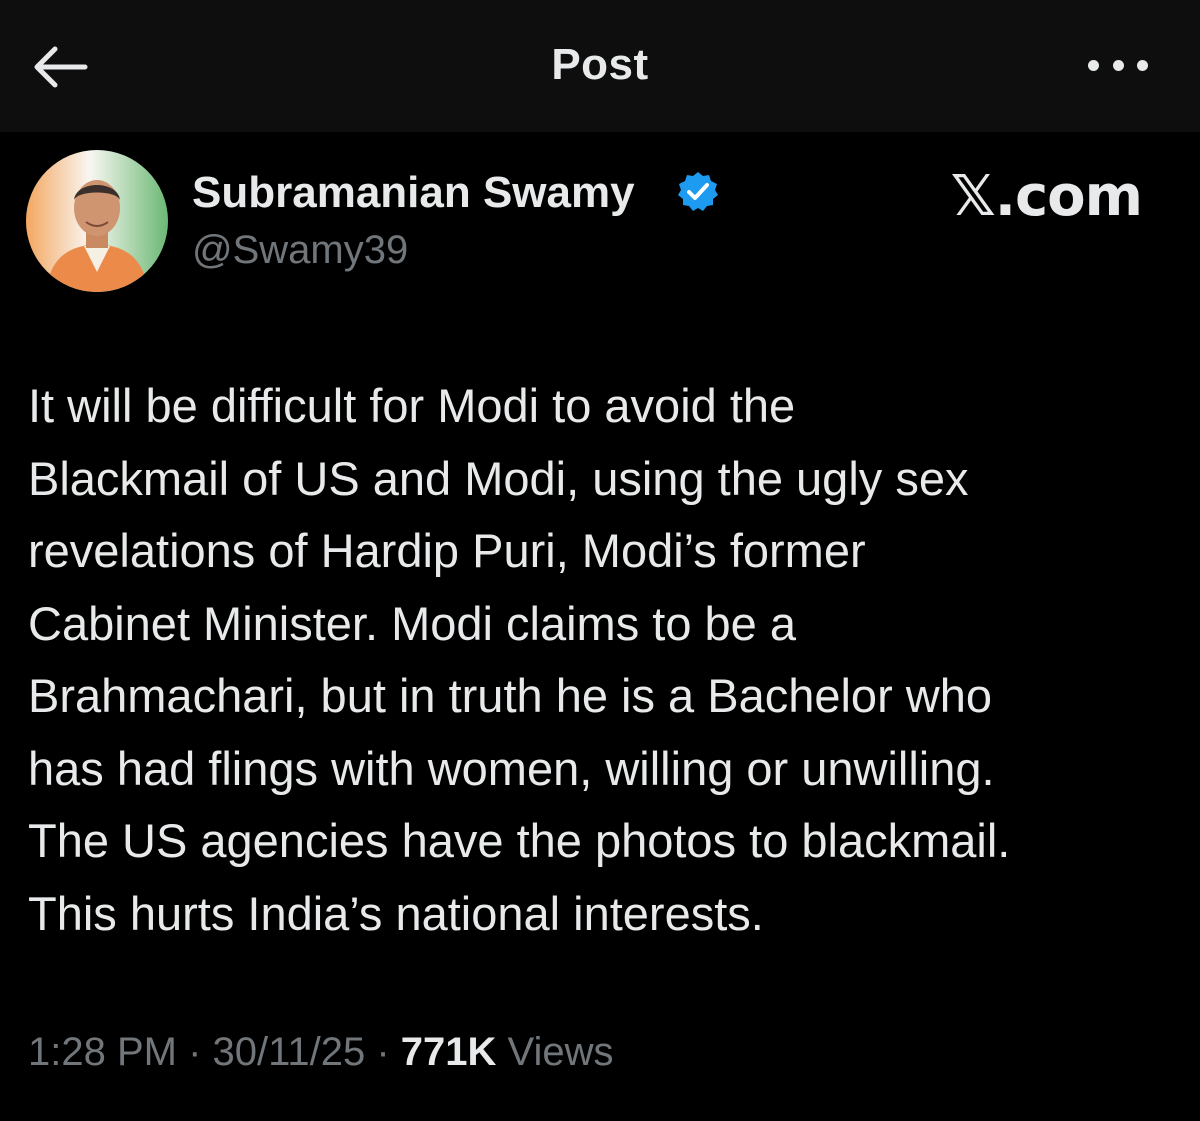  Describe the element at coordinates (449, 1052) in the screenshot. I see `views-count: 771K` at that location.